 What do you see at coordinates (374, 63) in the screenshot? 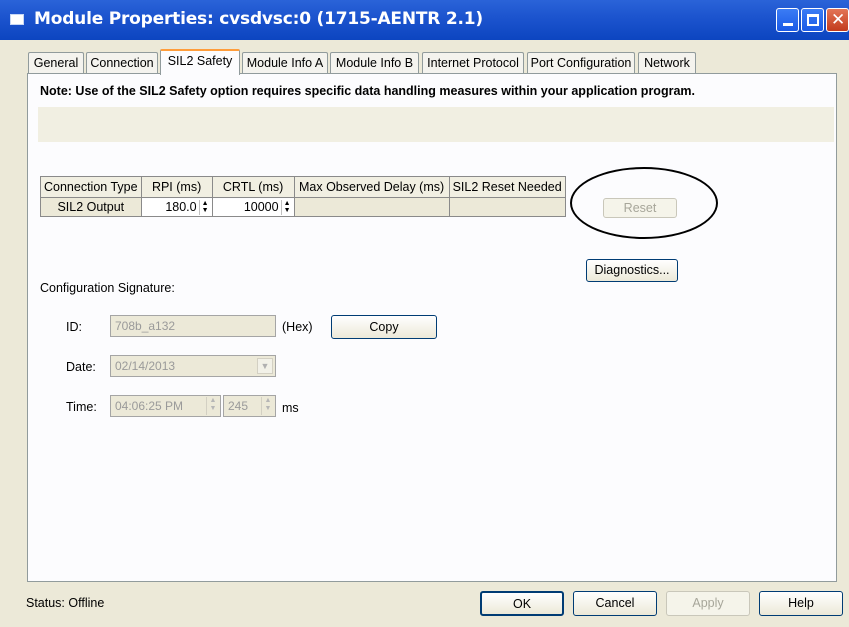
I see `tab-module-info-b: Module Info B` at bounding box center [374, 63].